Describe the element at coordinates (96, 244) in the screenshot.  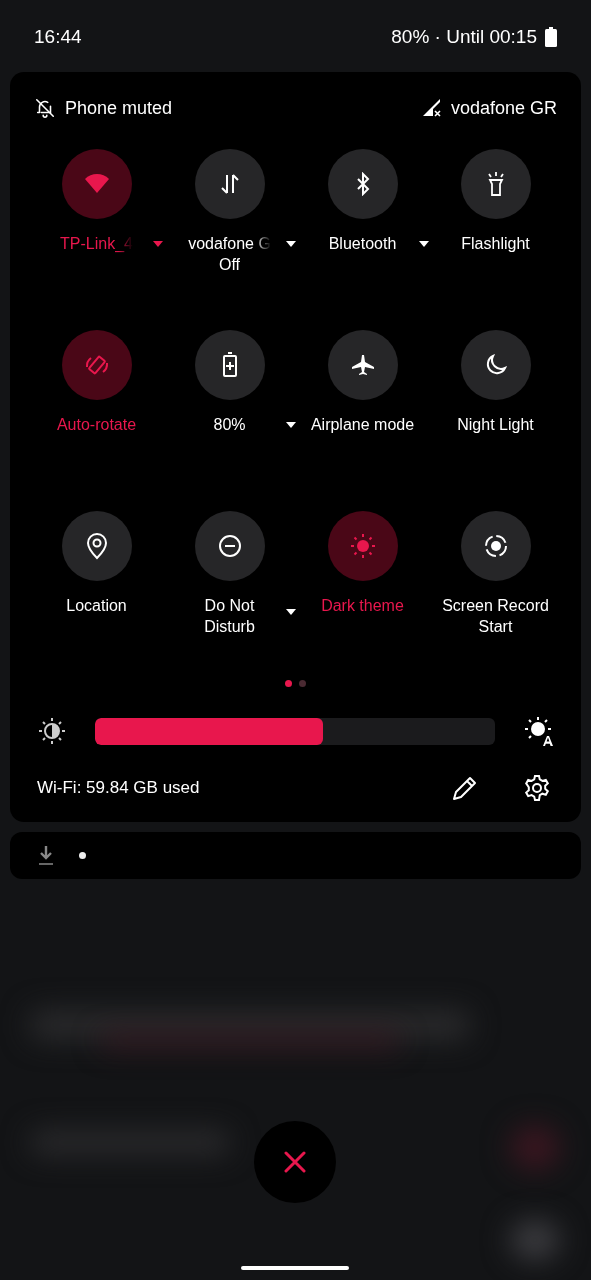
I see `tile-label: TP-Link_4` at that location.